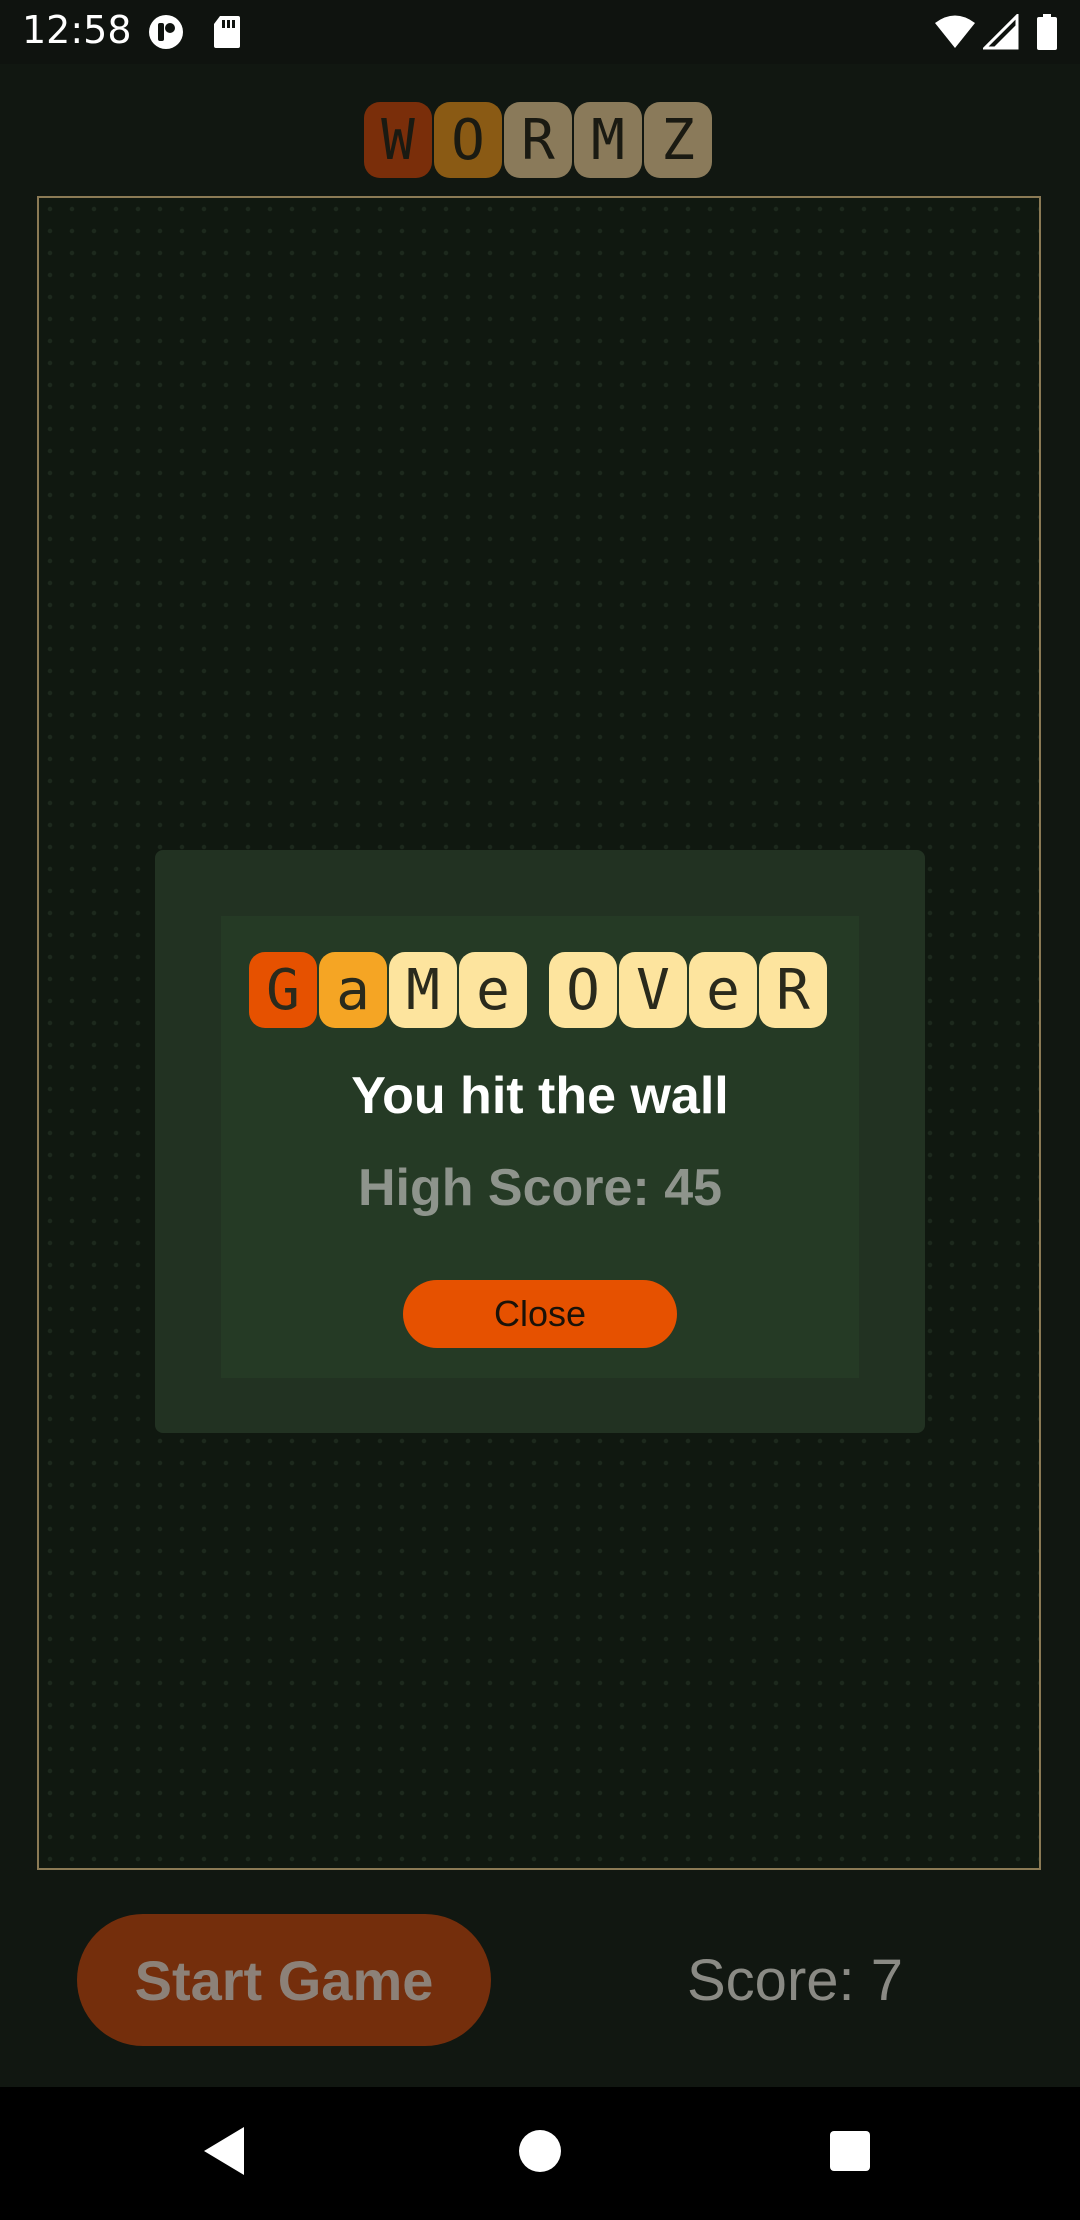 The height and width of the screenshot is (2220, 1080). I want to click on status-bar: 12:58, so click(540, 32).